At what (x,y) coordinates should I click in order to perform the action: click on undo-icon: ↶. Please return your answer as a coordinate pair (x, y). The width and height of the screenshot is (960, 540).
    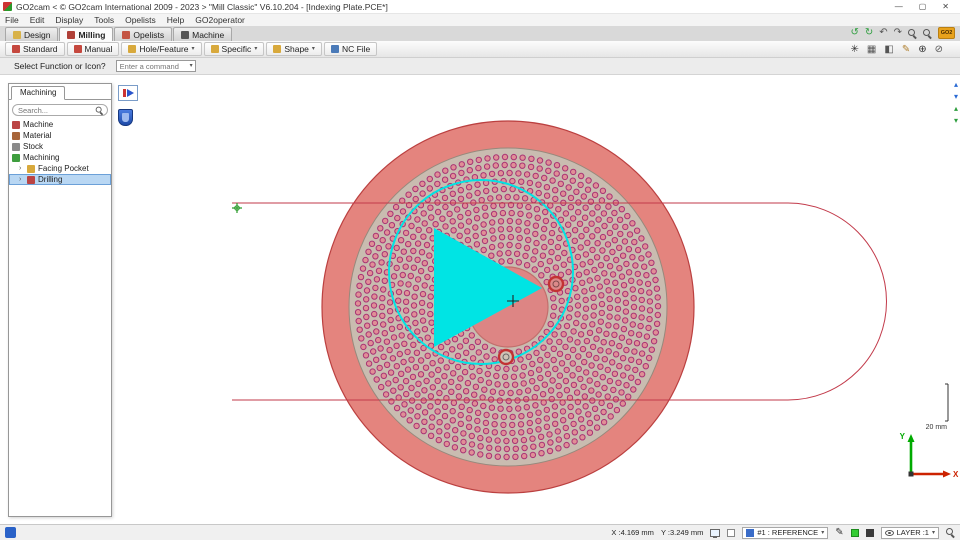
    Looking at the image, I should click on (883, 33).